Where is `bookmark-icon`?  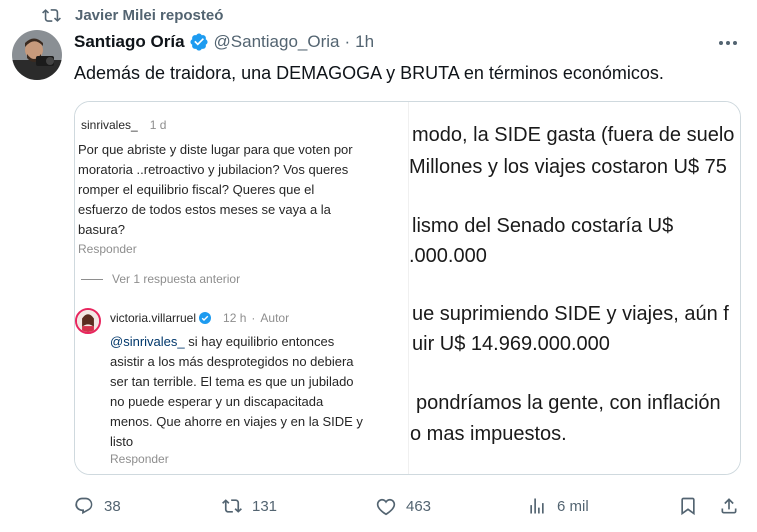 bookmark-icon is located at coordinates (688, 506).